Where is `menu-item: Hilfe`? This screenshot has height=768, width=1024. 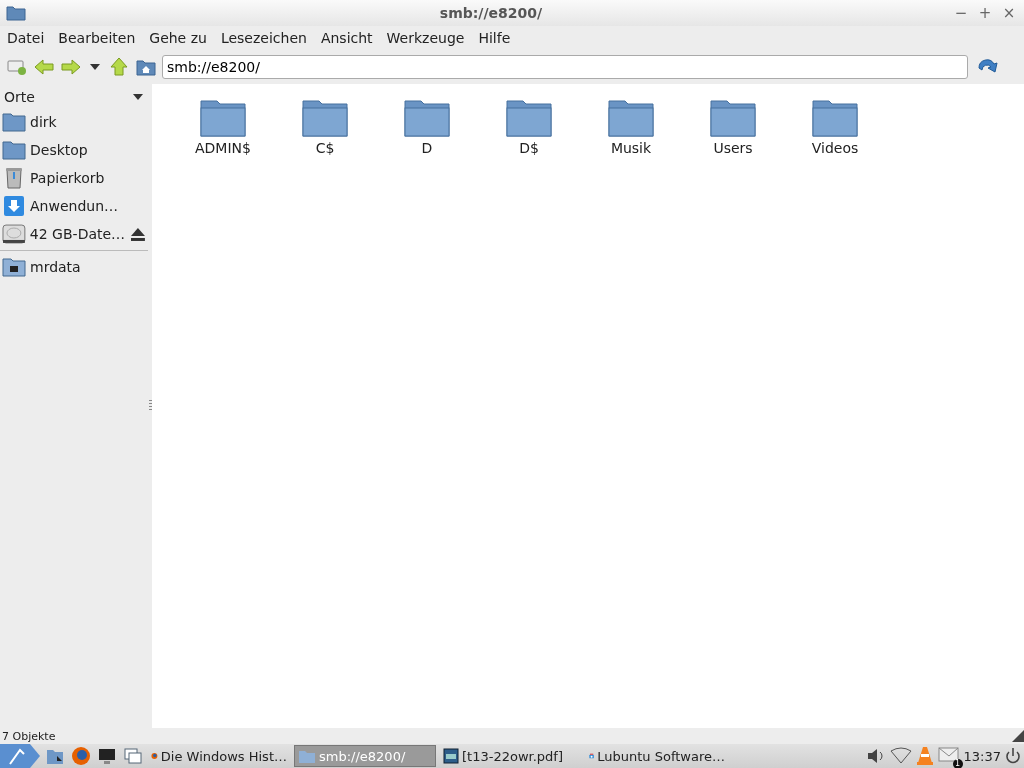 menu-item: Hilfe is located at coordinates (494, 38).